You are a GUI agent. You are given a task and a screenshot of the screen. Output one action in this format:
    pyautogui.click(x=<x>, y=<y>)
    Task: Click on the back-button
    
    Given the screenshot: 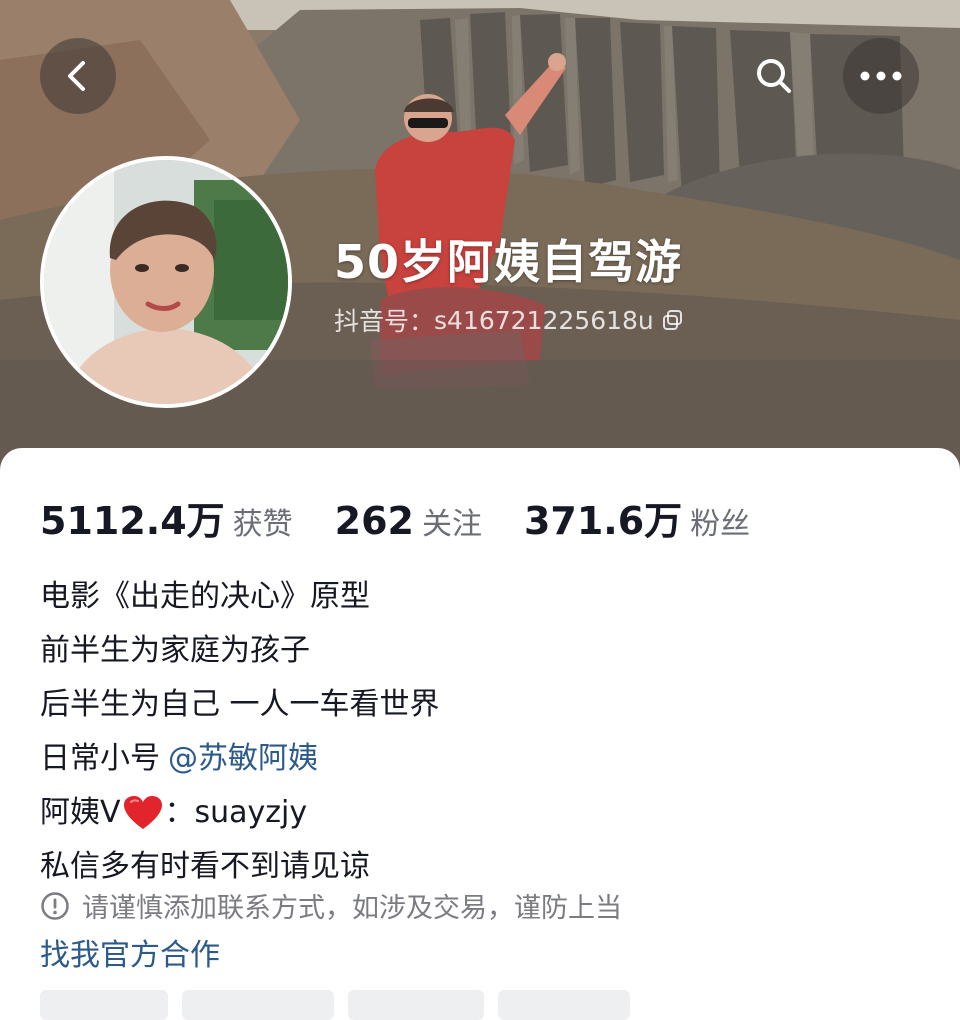 What is the action you would take?
    pyautogui.click(x=78, y=76)
    